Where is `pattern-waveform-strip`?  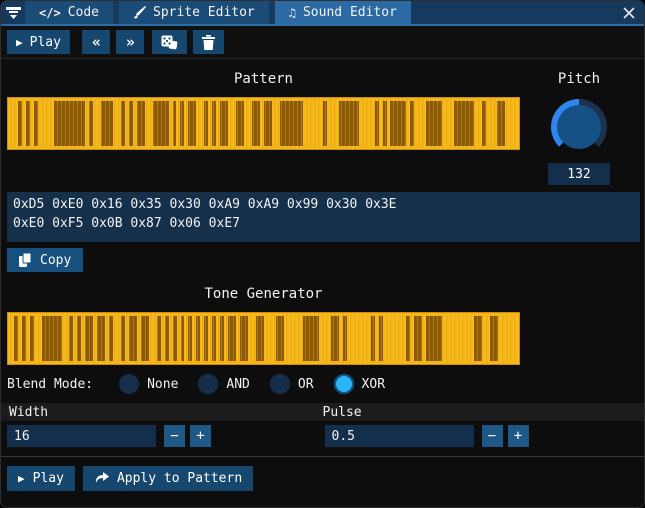 pattern-waveform-strip is located at coordinates (263, 123).